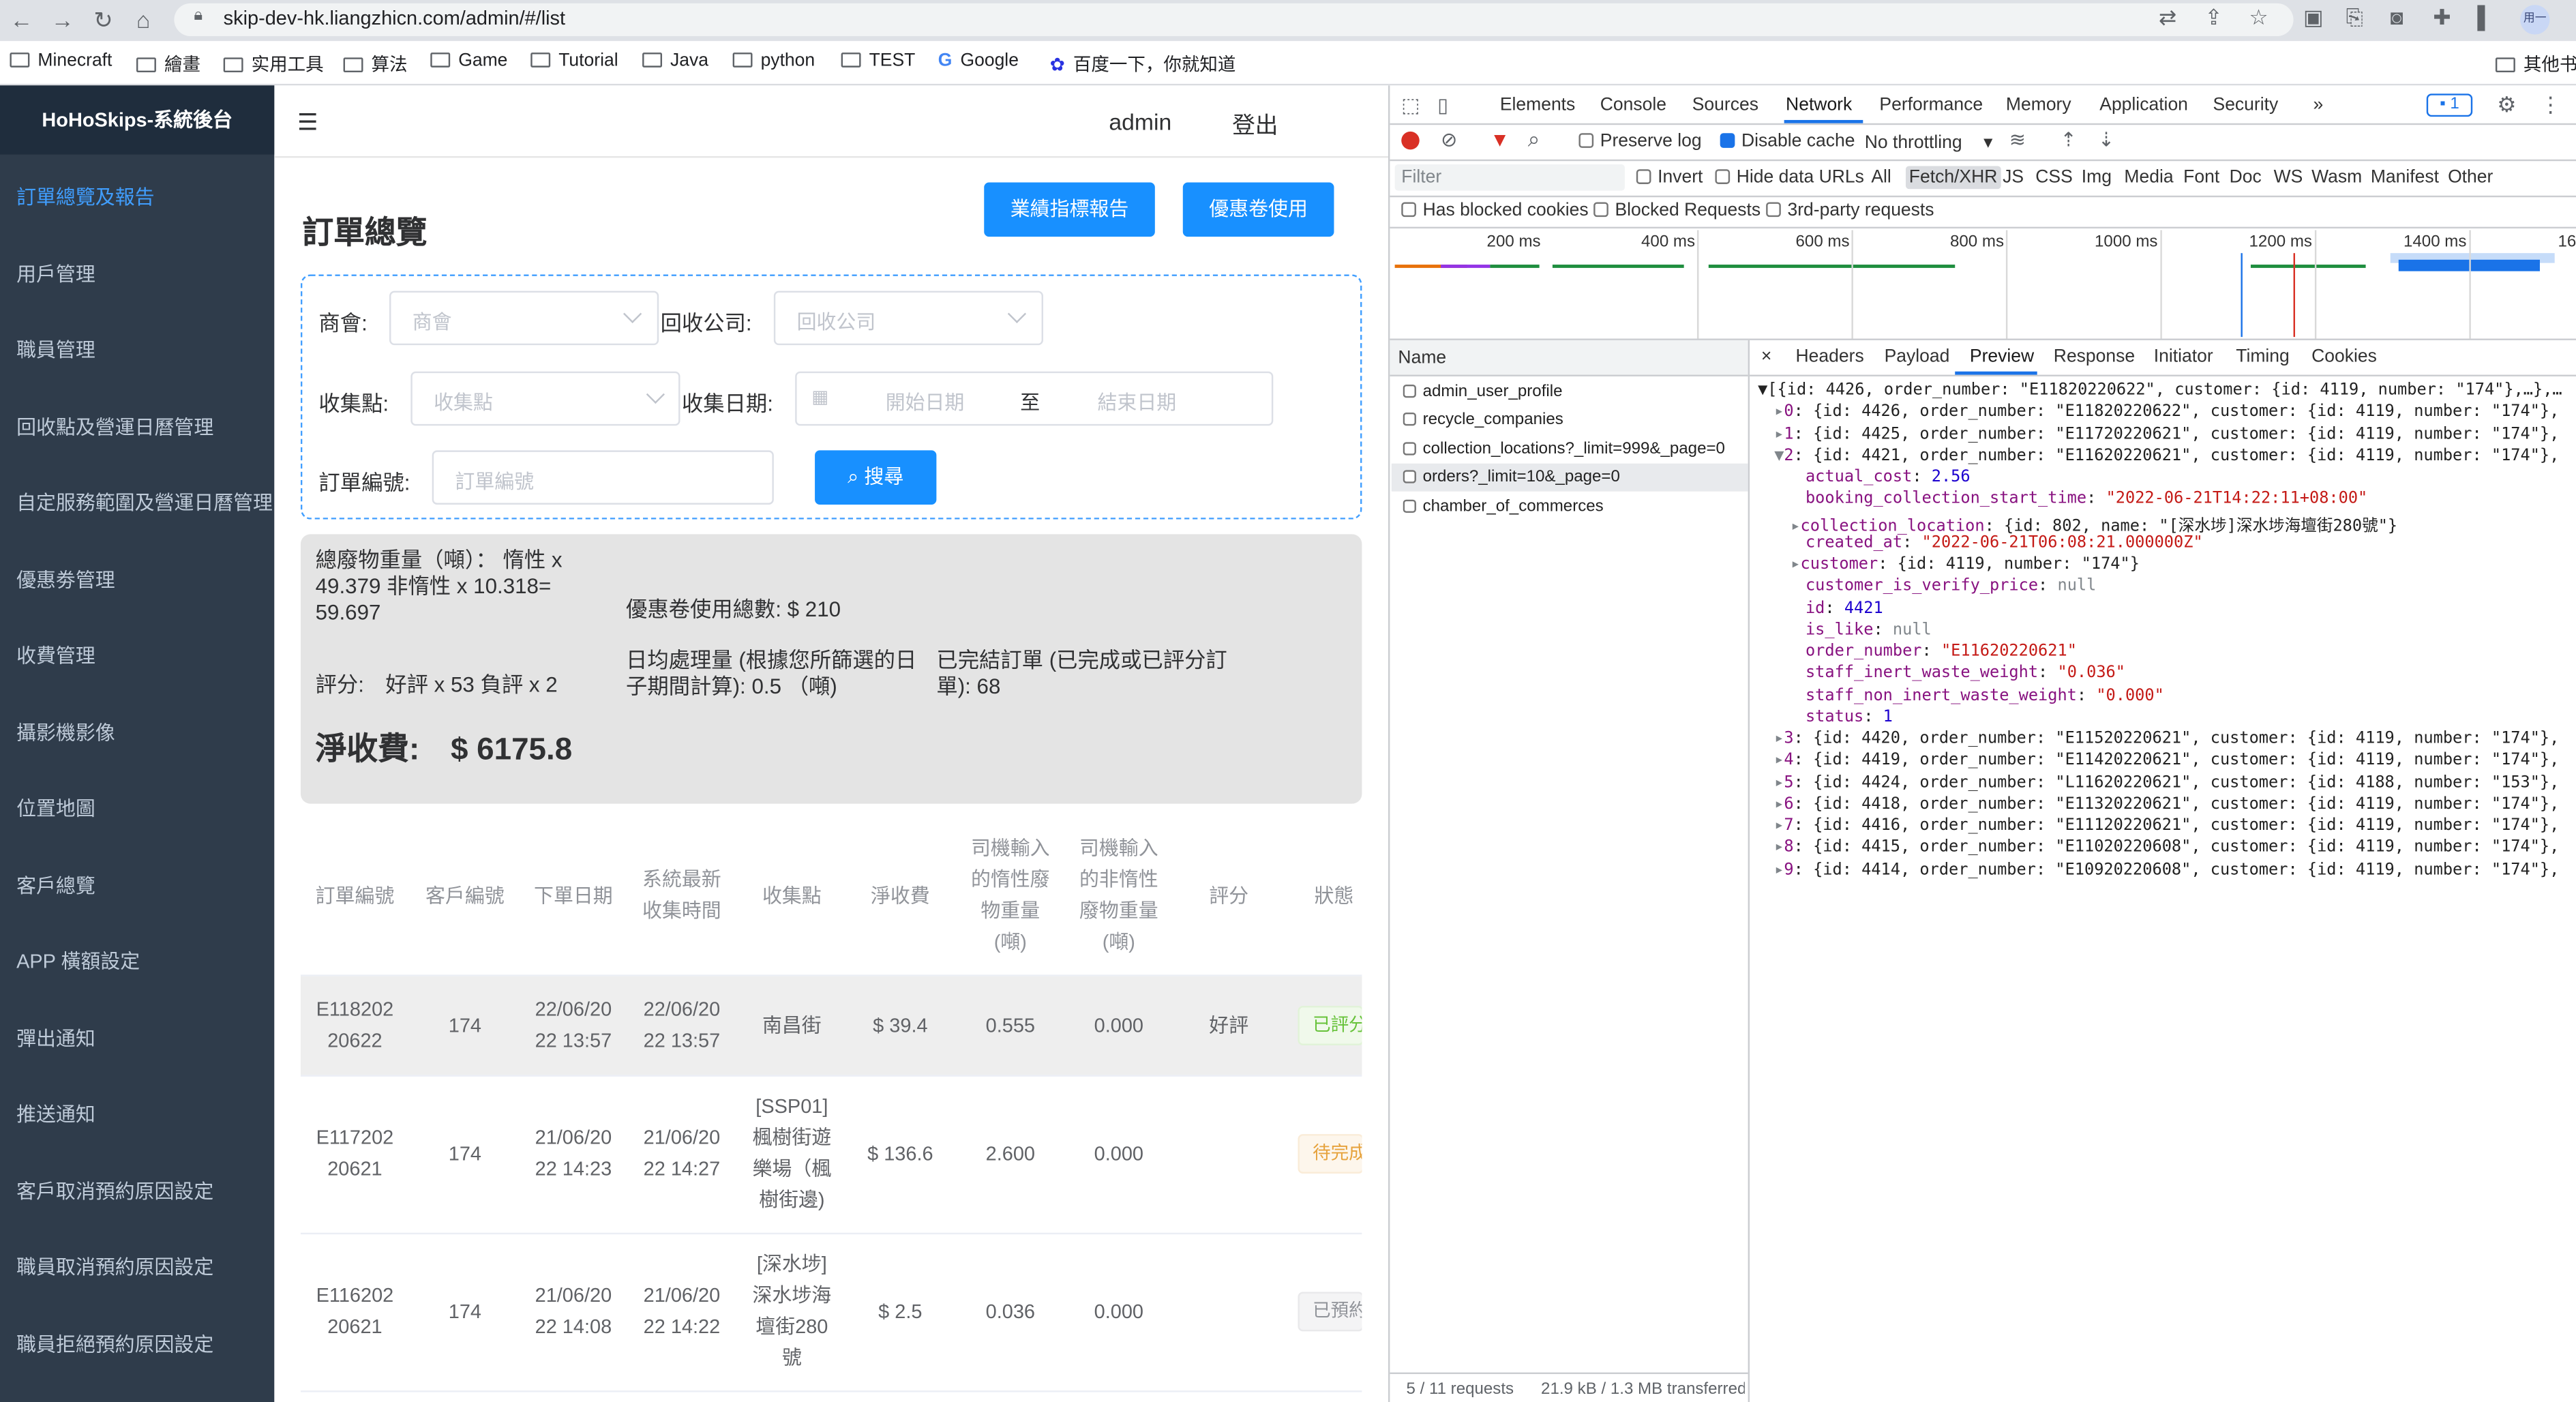  Describe the element at coordinates (2550, 105) in the screenshot. I see `more-vert-icon: ⋮` at that location.